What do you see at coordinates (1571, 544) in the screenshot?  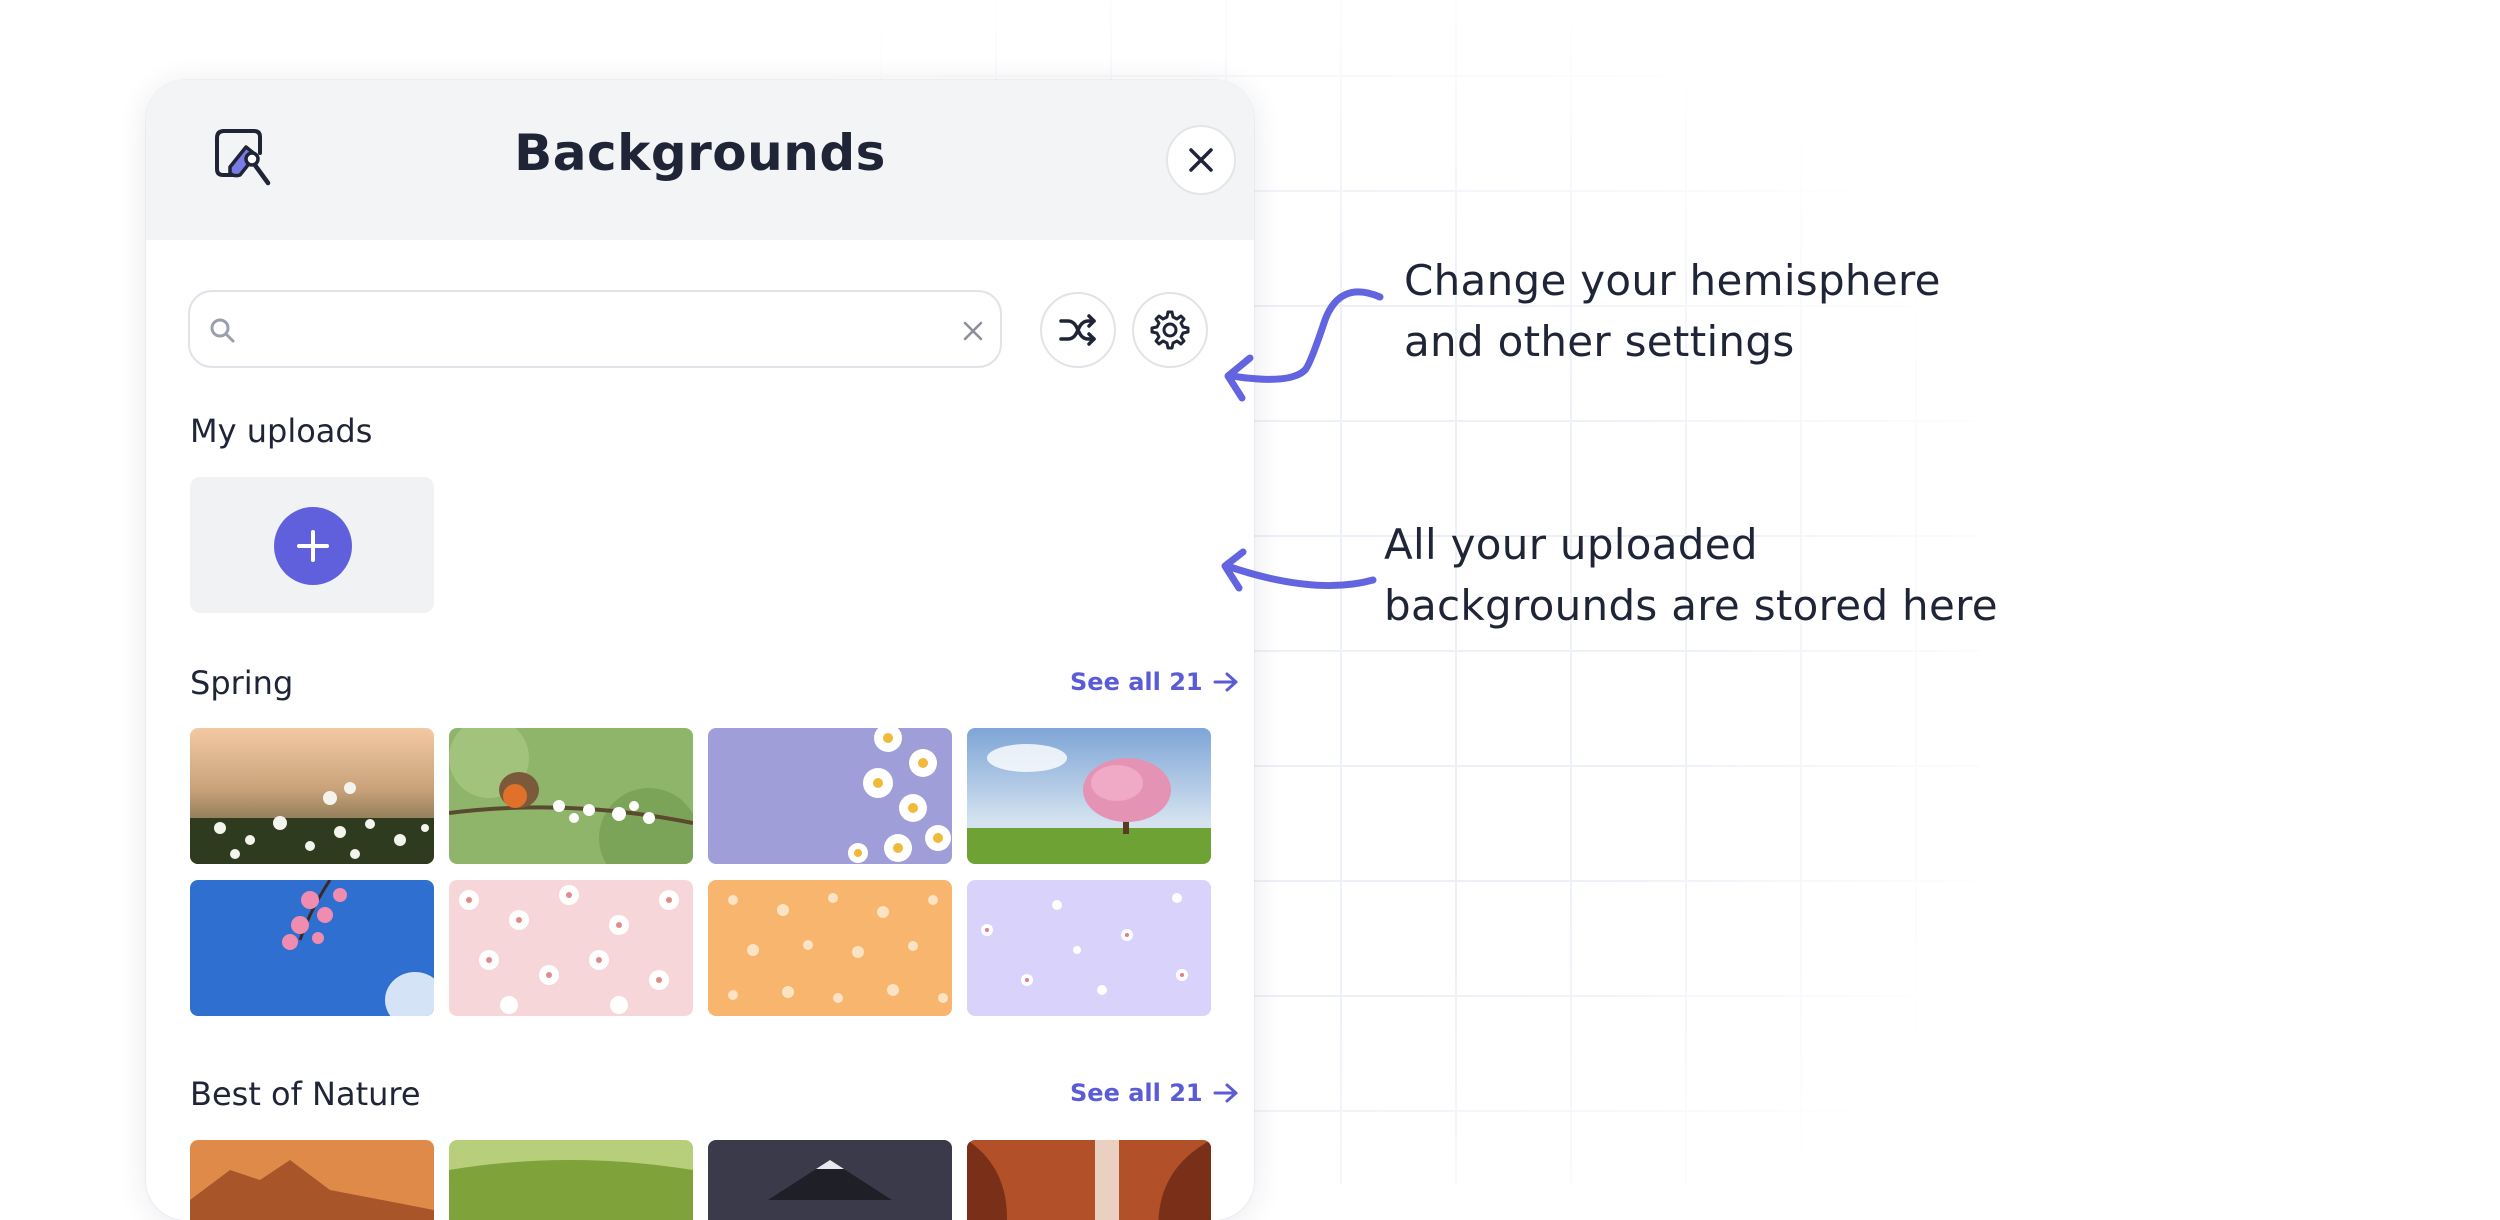 I see `annotation-line: All your uploaded` at bounding box center [1571, 544].